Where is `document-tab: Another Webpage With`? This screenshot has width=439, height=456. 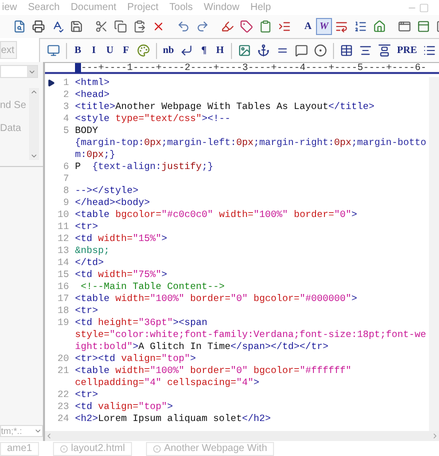
document-tab: Another Webpage With is located at coordinates (210, 449).